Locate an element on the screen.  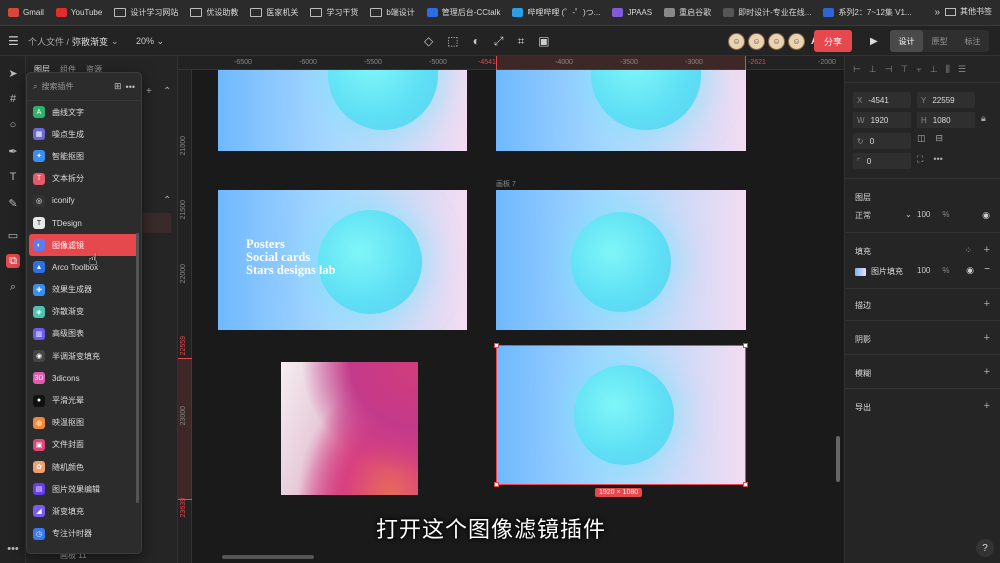
plugin-item: A 曲线文字 is located at coordinates (84, 112).